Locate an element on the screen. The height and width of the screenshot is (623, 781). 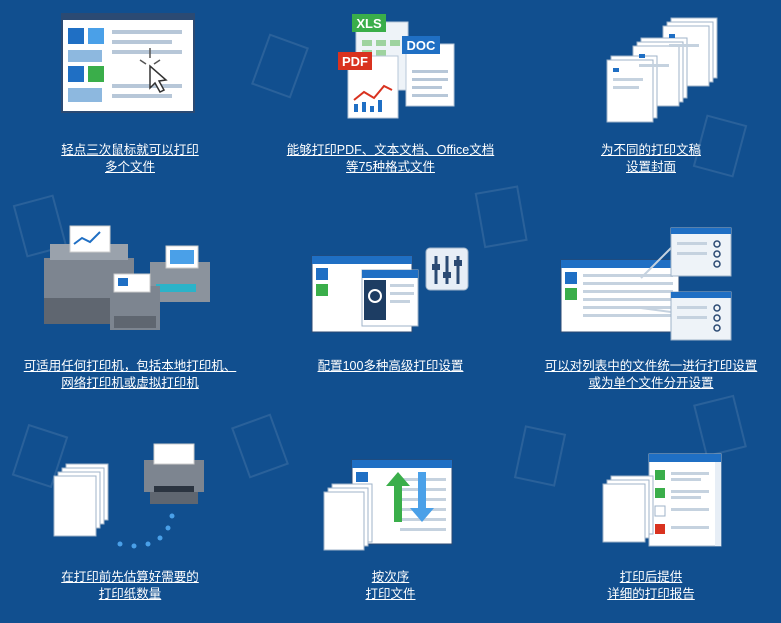
list-settings-icon is located at coordinates (646, 284).